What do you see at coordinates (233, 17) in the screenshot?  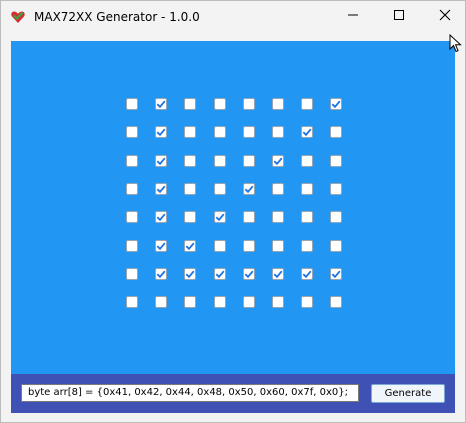 I see `title-bar: MAX72XX Generator - 1.0.0` at bounding box center [233, 17].